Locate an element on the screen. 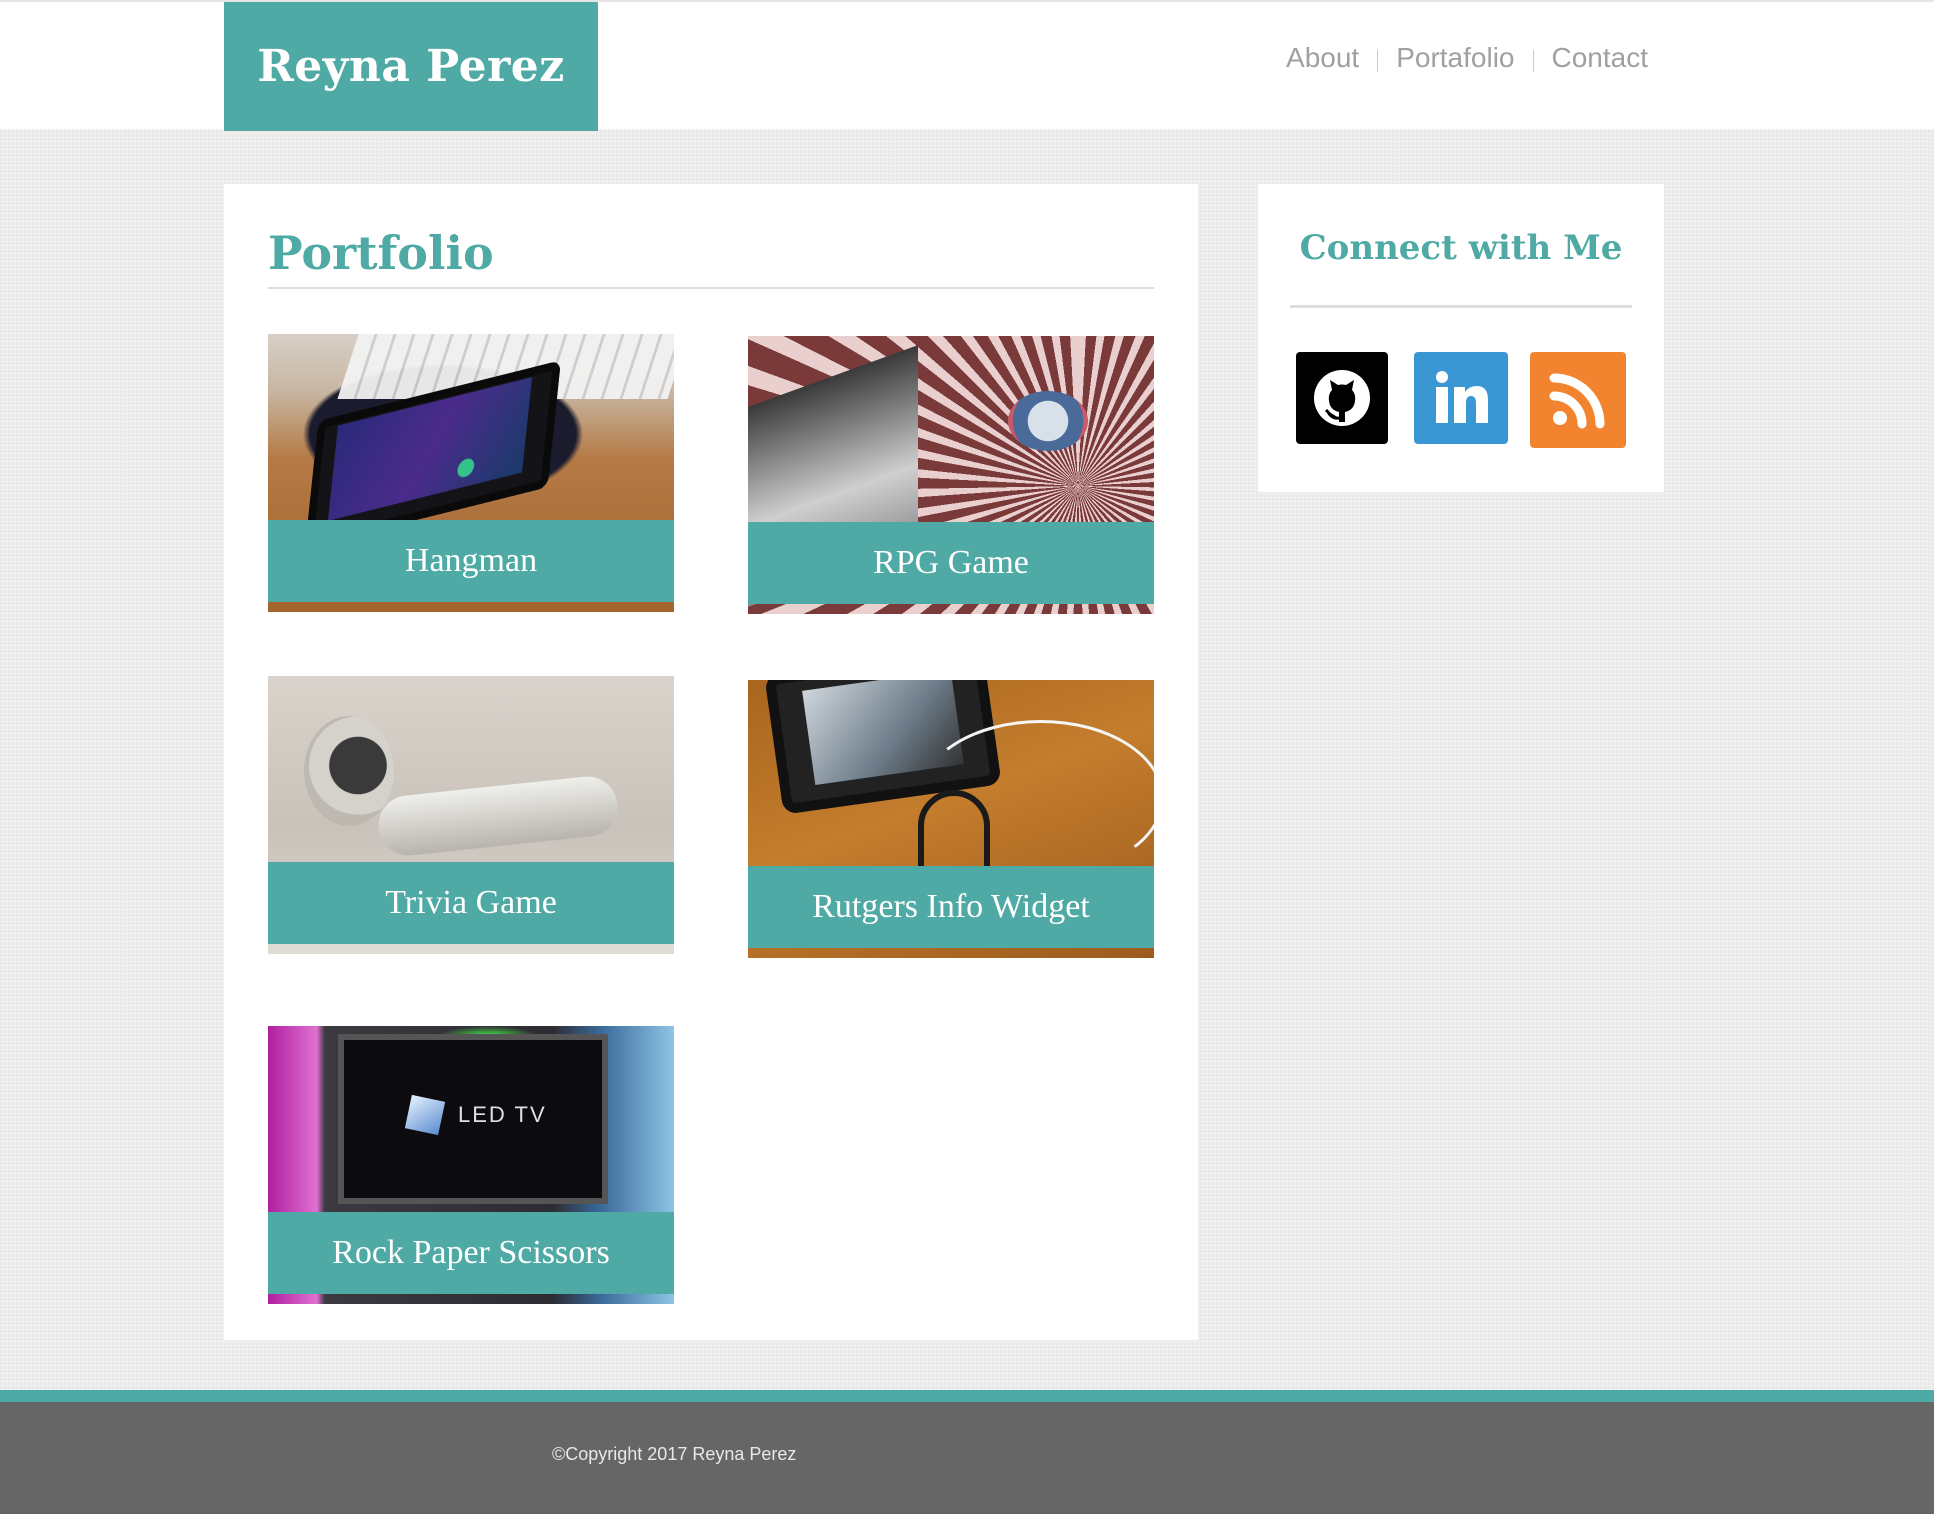 The image size is (1934, 1514). portfolio-title: Portfolio is located at coordinates (381, 253).